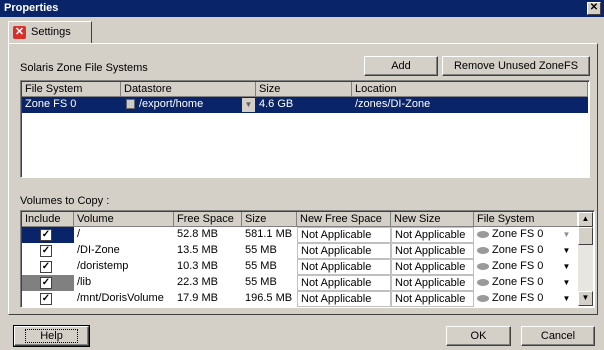 The width and height of the screenshot is (604, 350). What do you see at coordinates (516, 66) in the screenshot?
I see `remove-unused-zonefs-button: Remove Unused ZoneFS` at bounding box center [516, 66].